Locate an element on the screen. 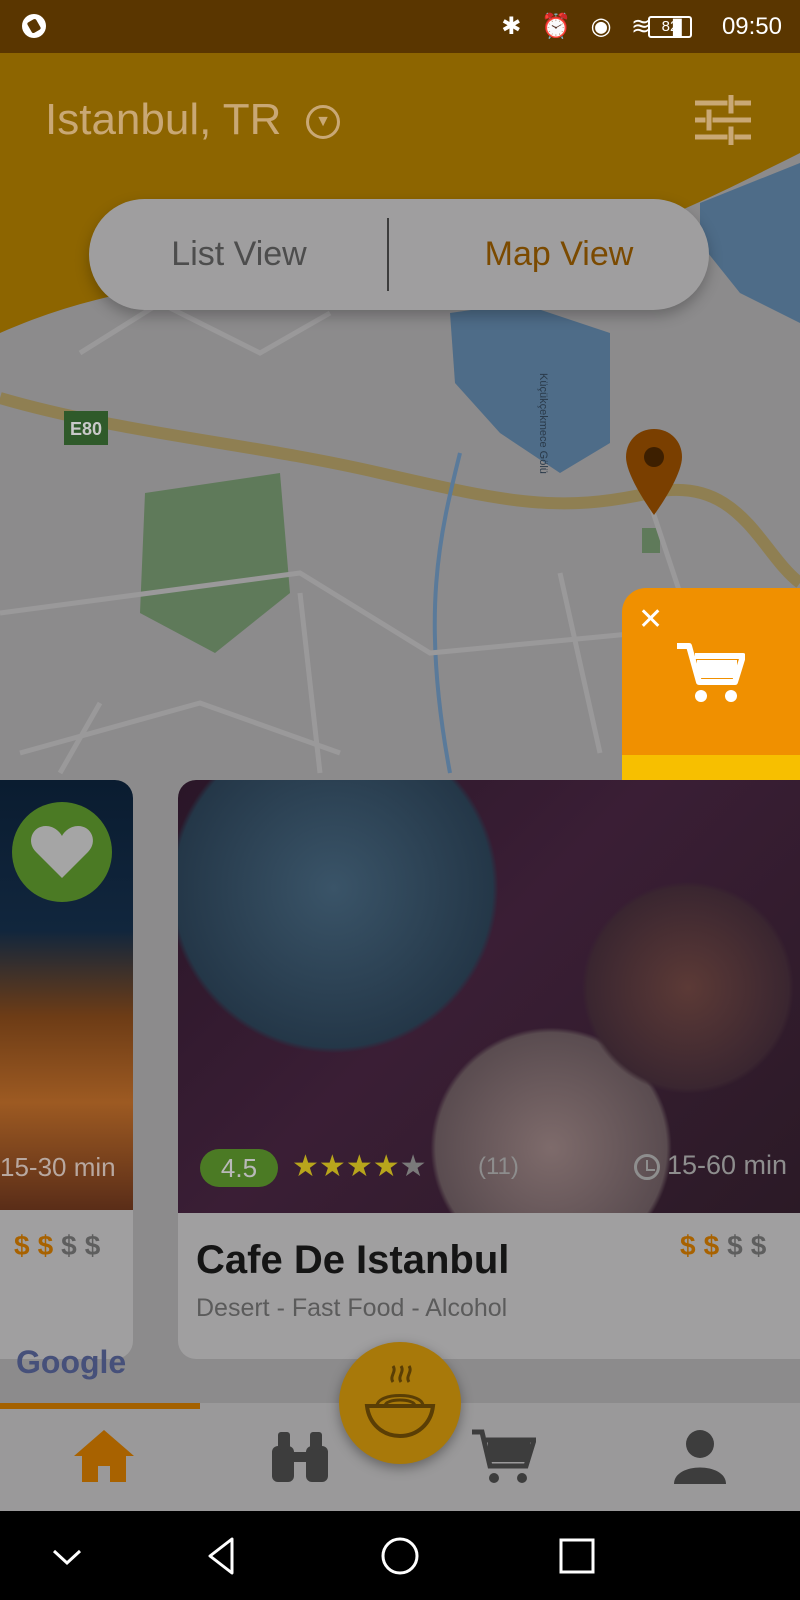 The image size is (800, 1600). review-count: (11) is located at coordinates (498, 1166).